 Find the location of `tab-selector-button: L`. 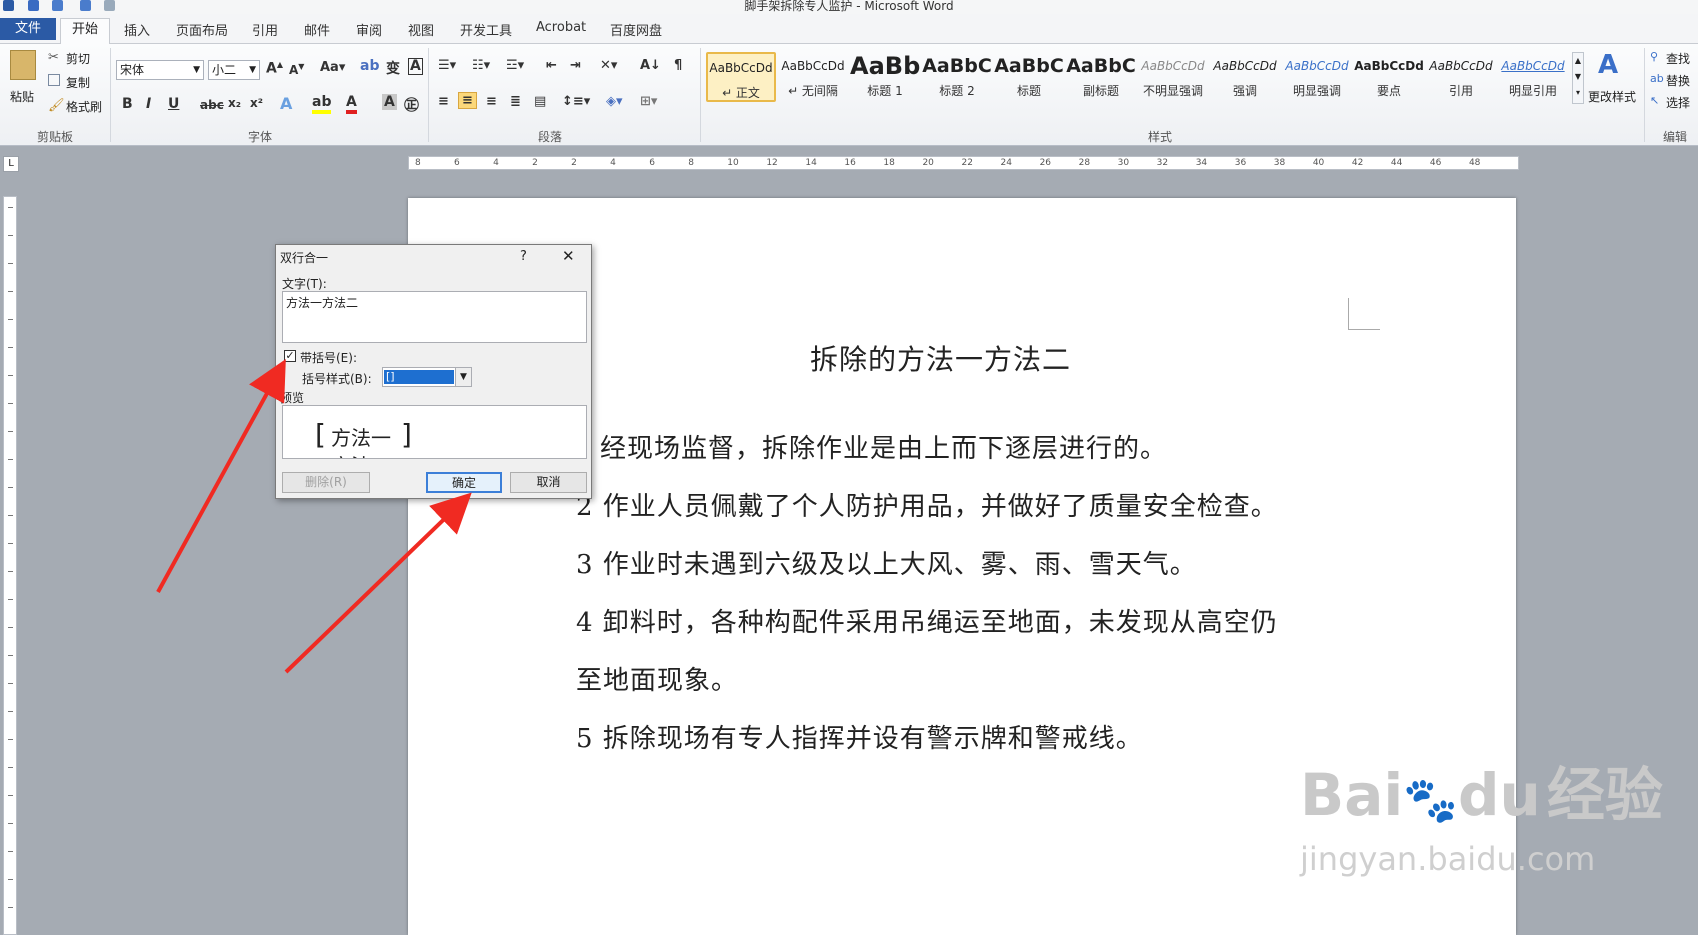

tab-selector-button: L is located at coordinates (11, 164).